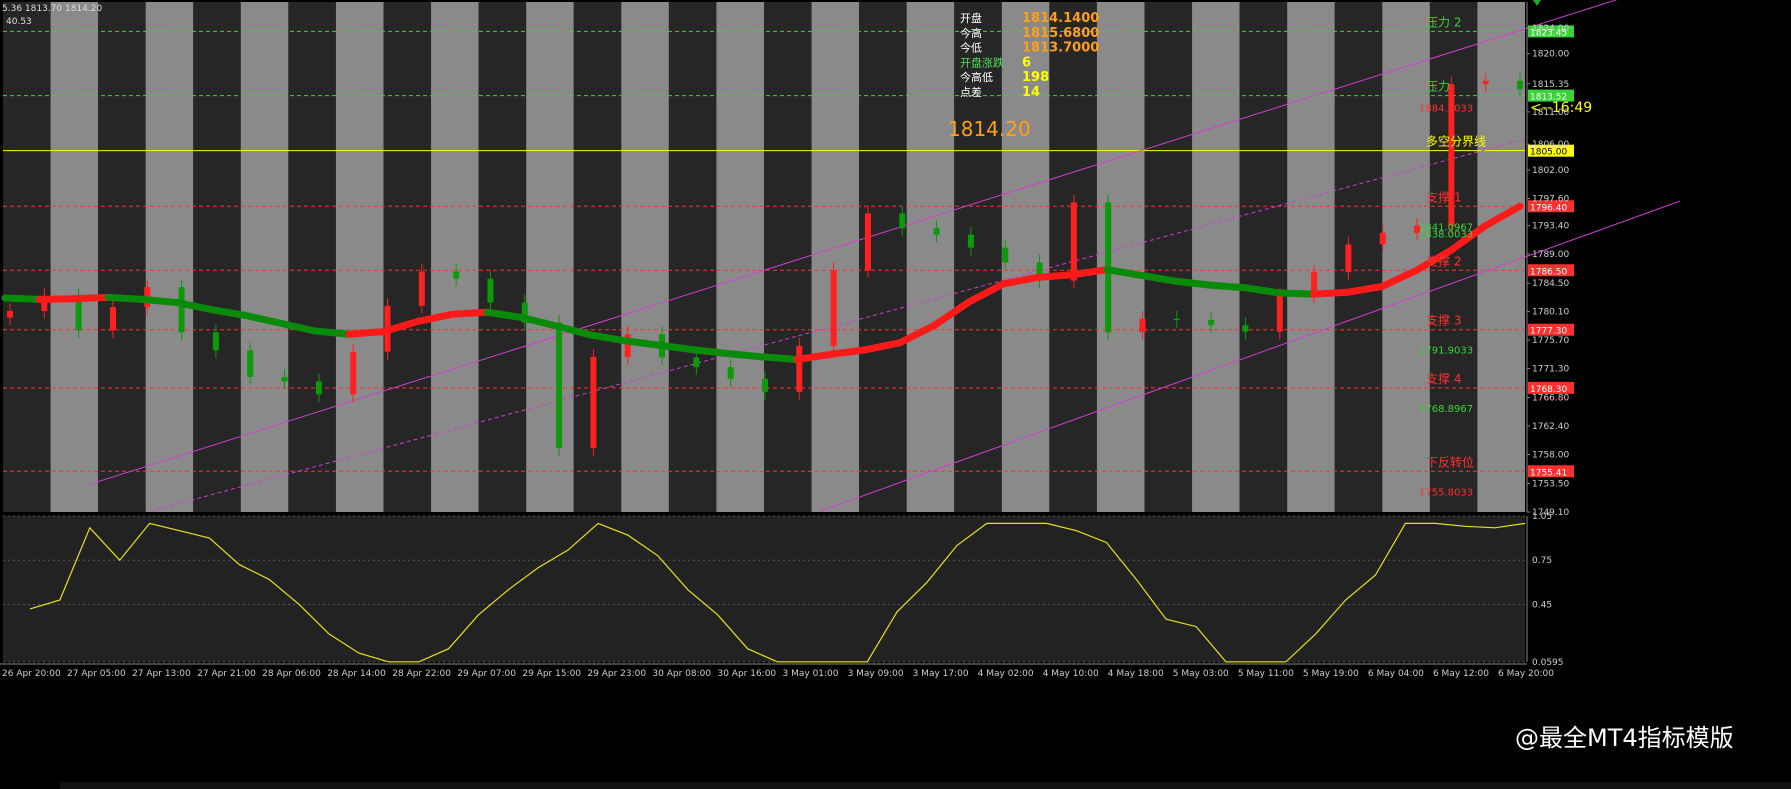 The width and height of the screenshot is (1791, 789). Describe the element at coordinates (971, 33) in the screenshot. I see `info-label: 今高` at that location.